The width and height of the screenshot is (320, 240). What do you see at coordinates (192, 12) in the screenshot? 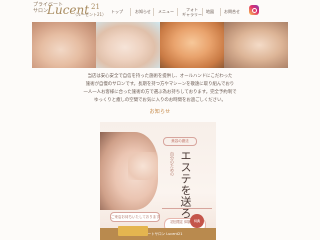
I see `nav-item-gallery: フォト ギャラリー` at bounding box center [192, 12].